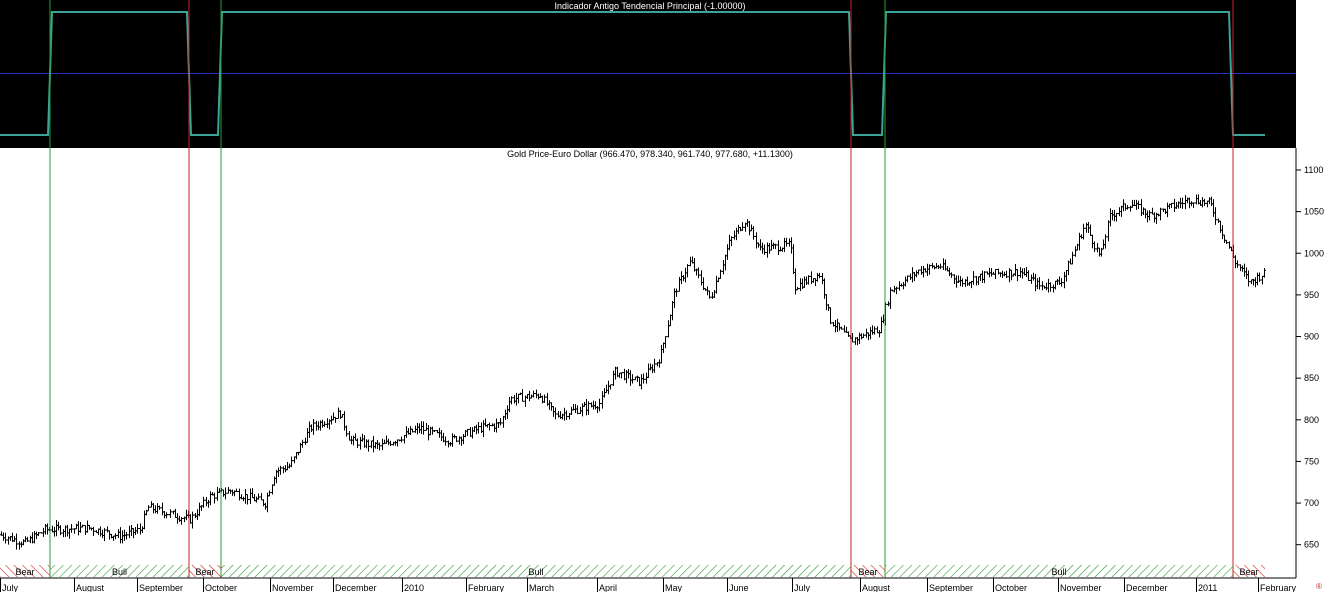 The image size is (1336, 592). I want to click on x-axis-label: May, so click(674, 587).